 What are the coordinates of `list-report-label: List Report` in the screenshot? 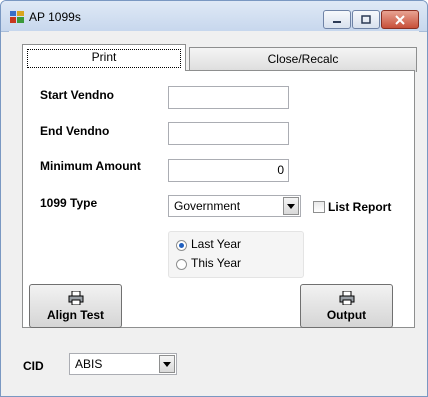 It's located at (359, 207).